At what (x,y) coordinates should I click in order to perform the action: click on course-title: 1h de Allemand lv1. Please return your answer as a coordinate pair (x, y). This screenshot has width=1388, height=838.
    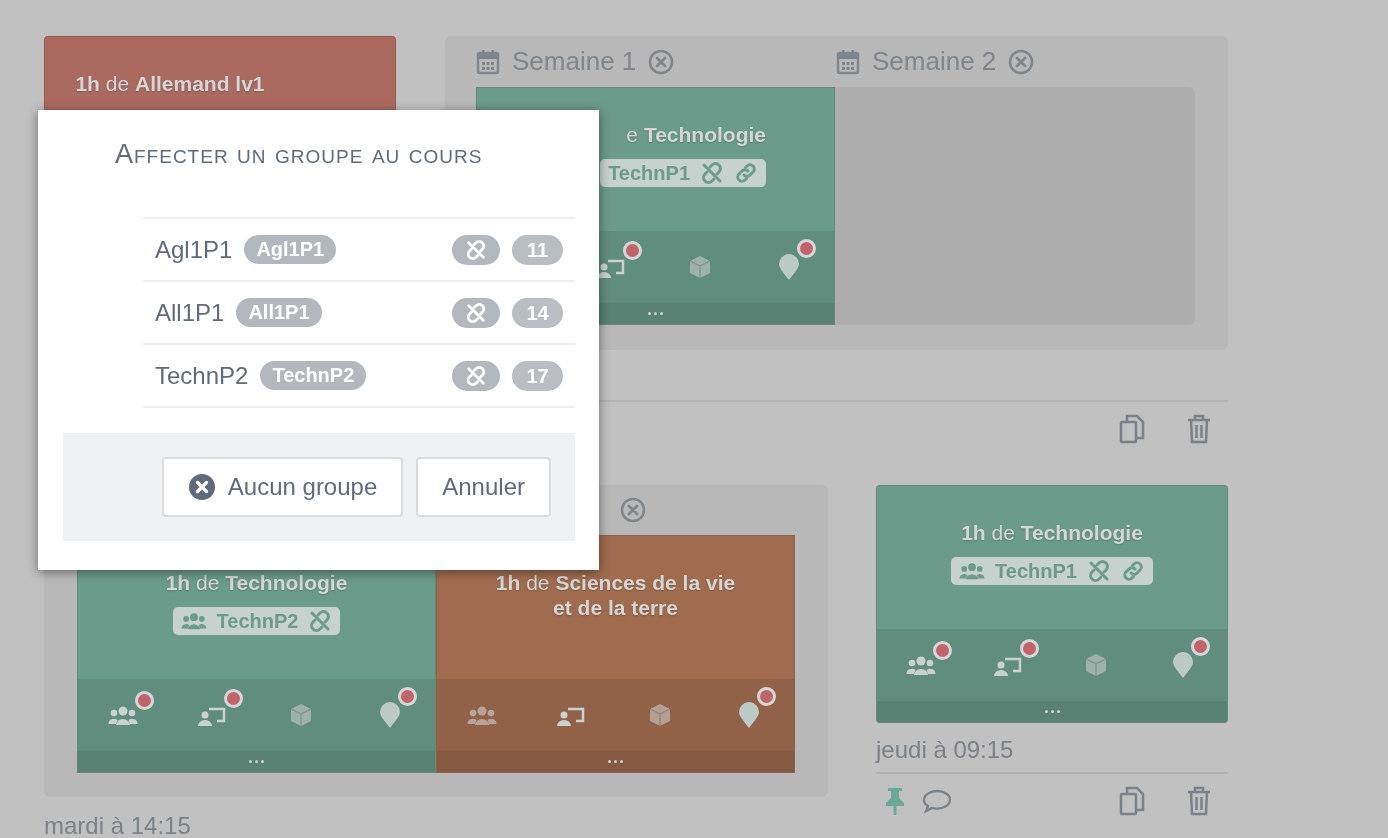
    Looking at the image, I should click on (170, 83).